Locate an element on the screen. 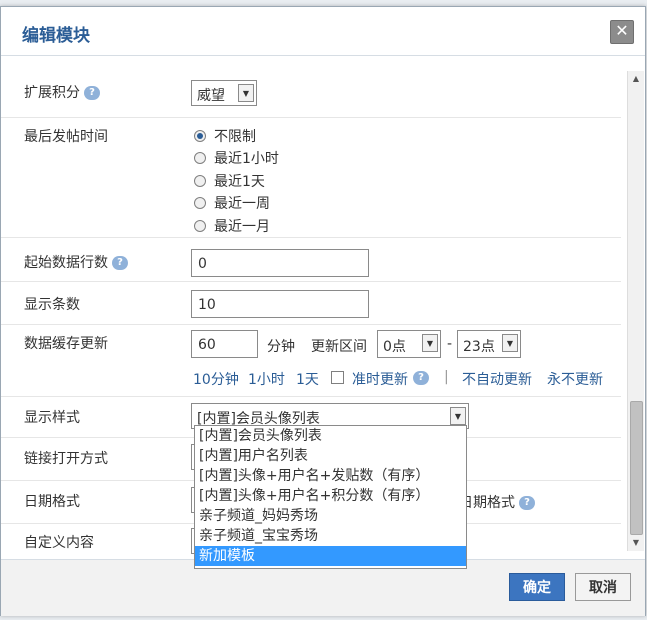 This screenshot has height=620, width=647. scroll-down-icon: ▼ is located at coordinates (636, 543).